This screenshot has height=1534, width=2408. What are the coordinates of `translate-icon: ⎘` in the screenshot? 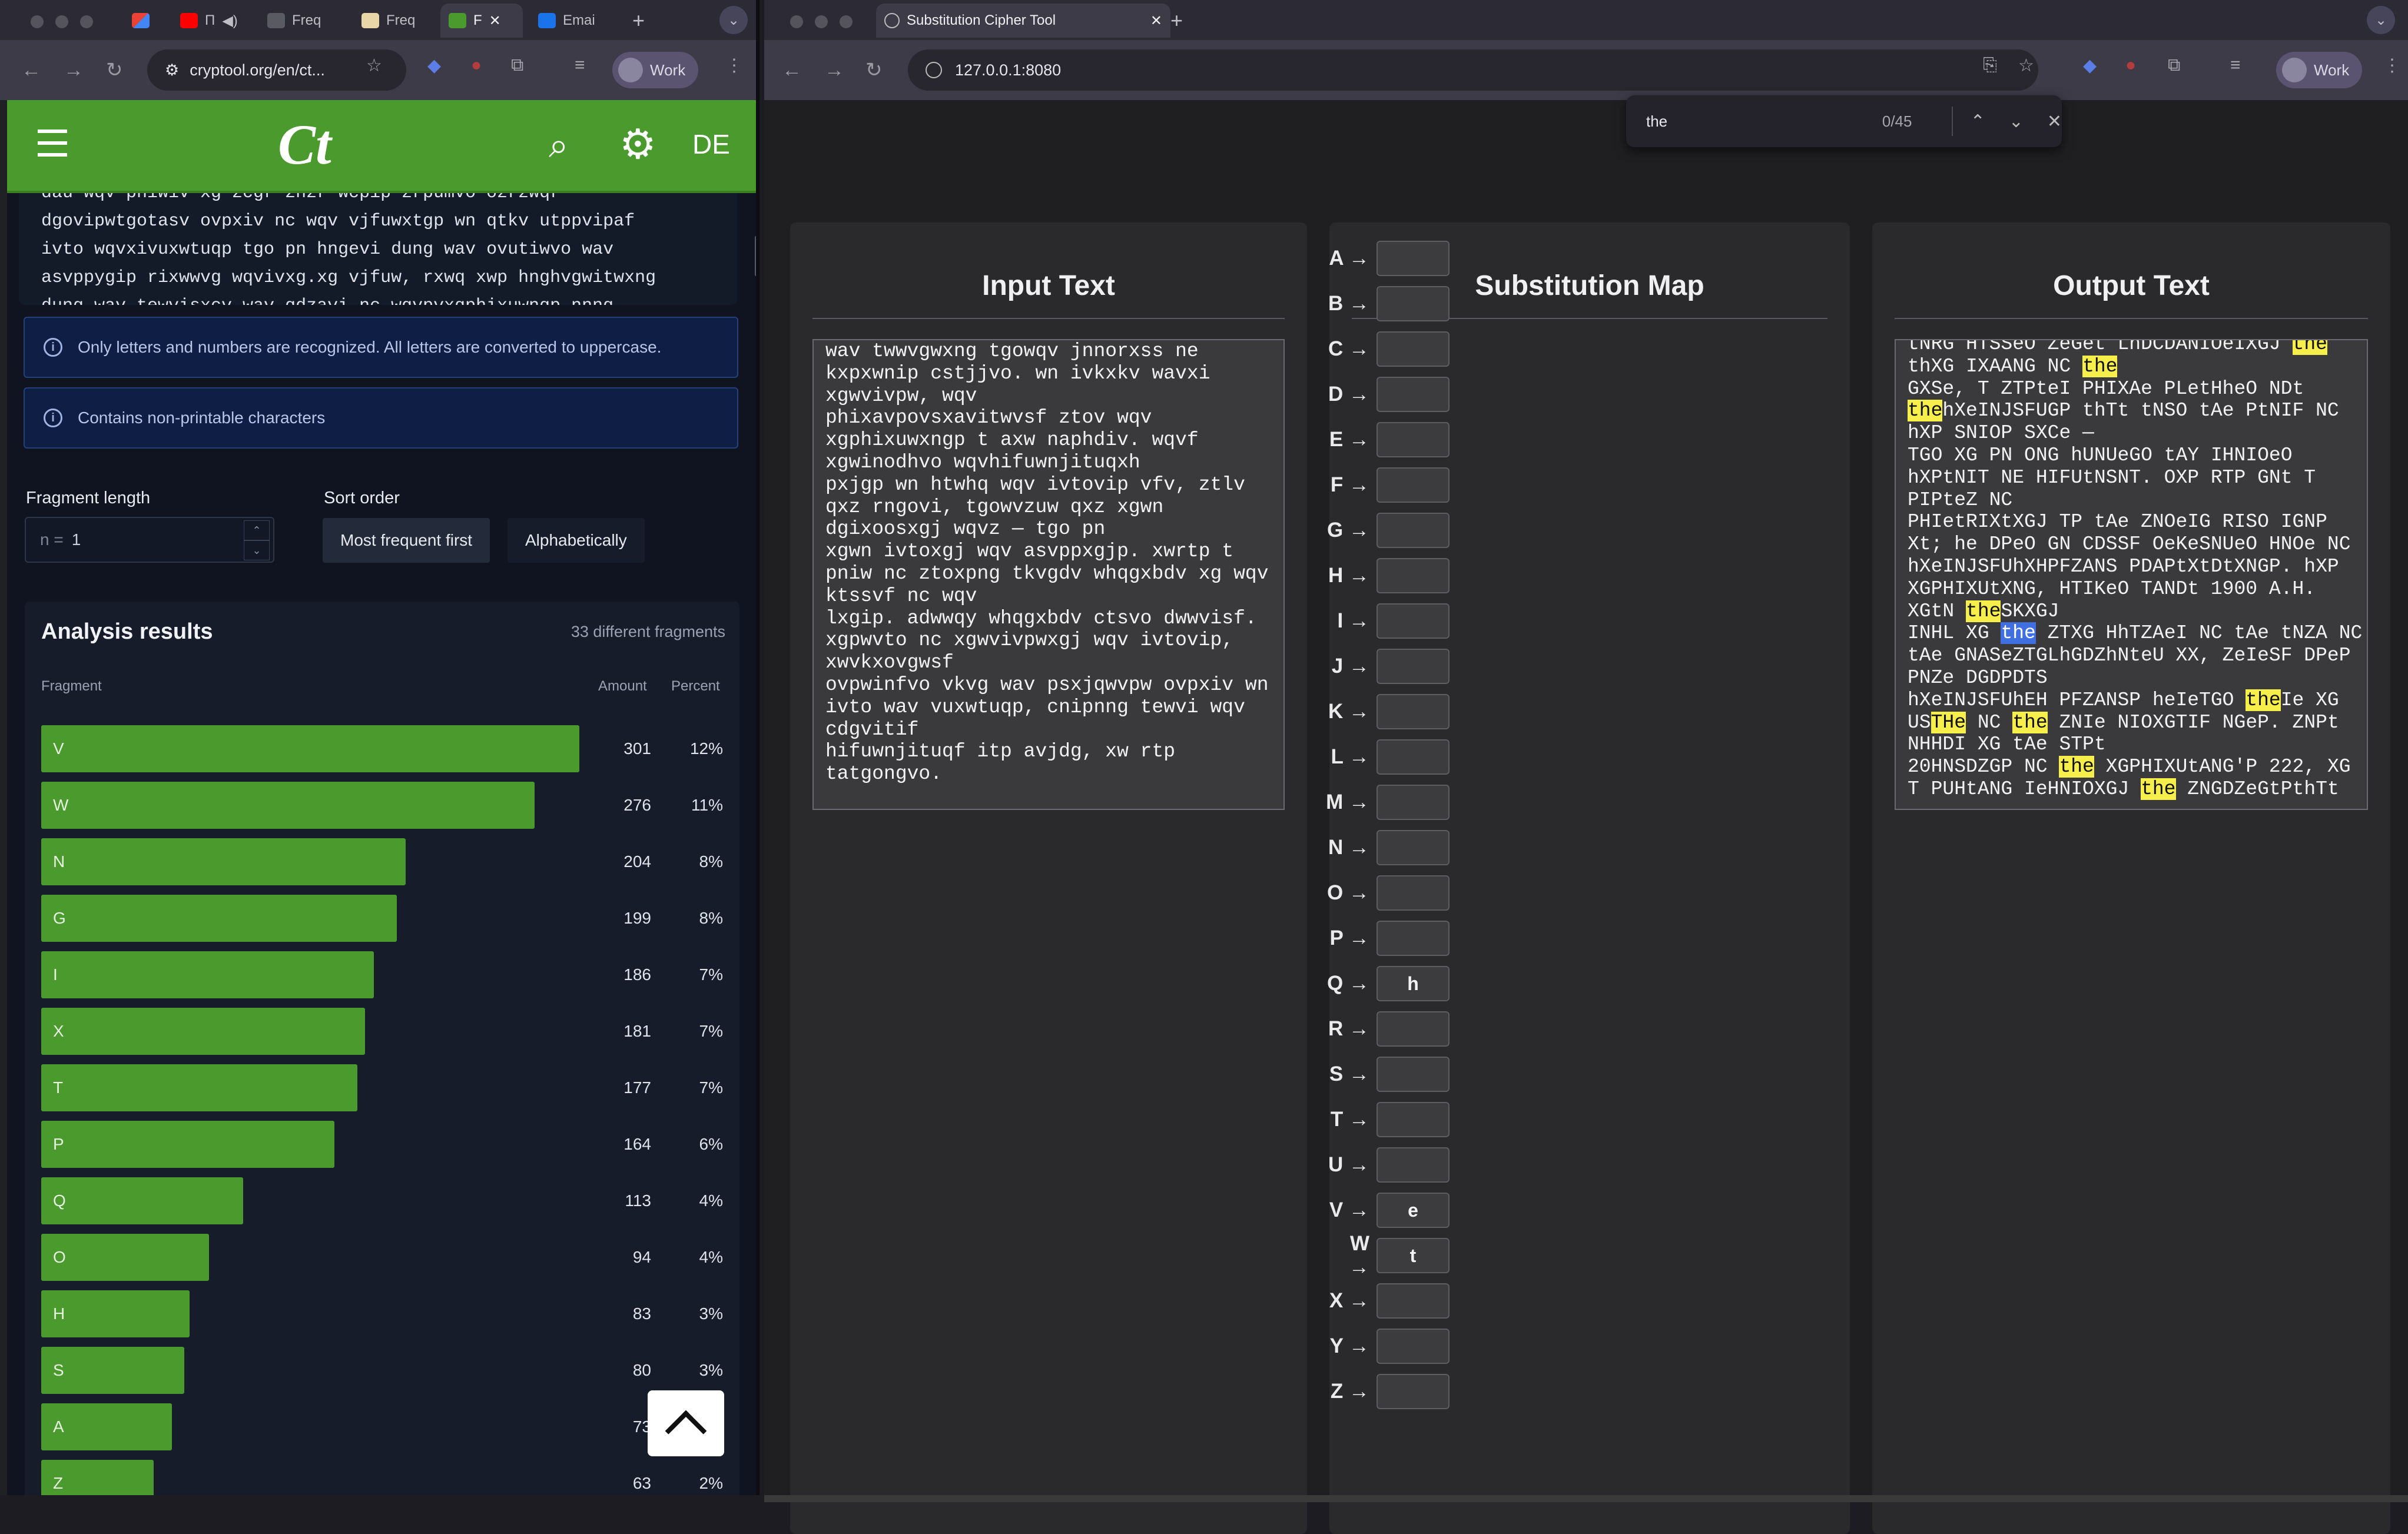 It's located at (1990, 65).